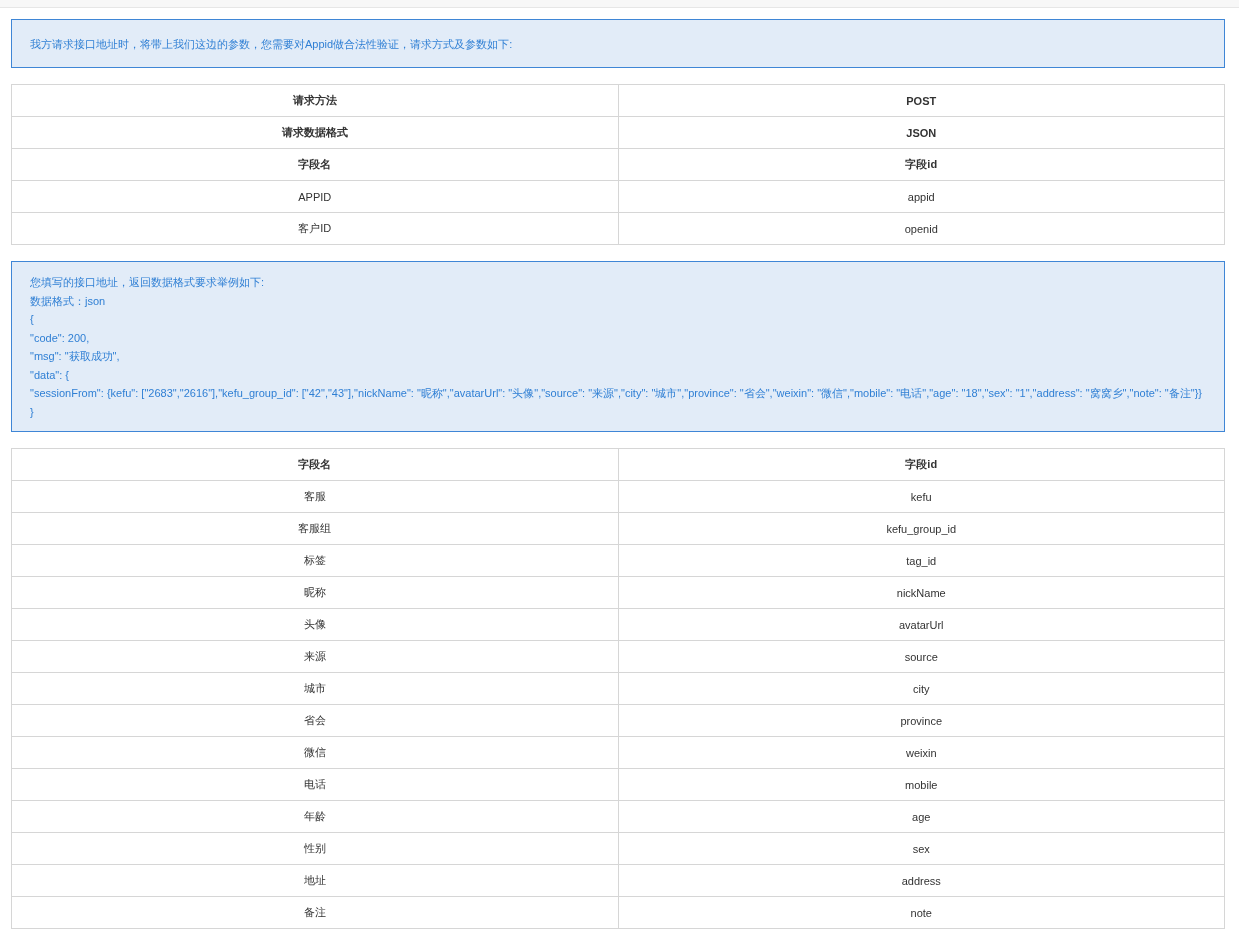 This screenshot has height=940, width=1239. What do you see at coordinates (921, 228) in the screenshot?
I see `table-cell: openid` at bounding box center [921, 228].